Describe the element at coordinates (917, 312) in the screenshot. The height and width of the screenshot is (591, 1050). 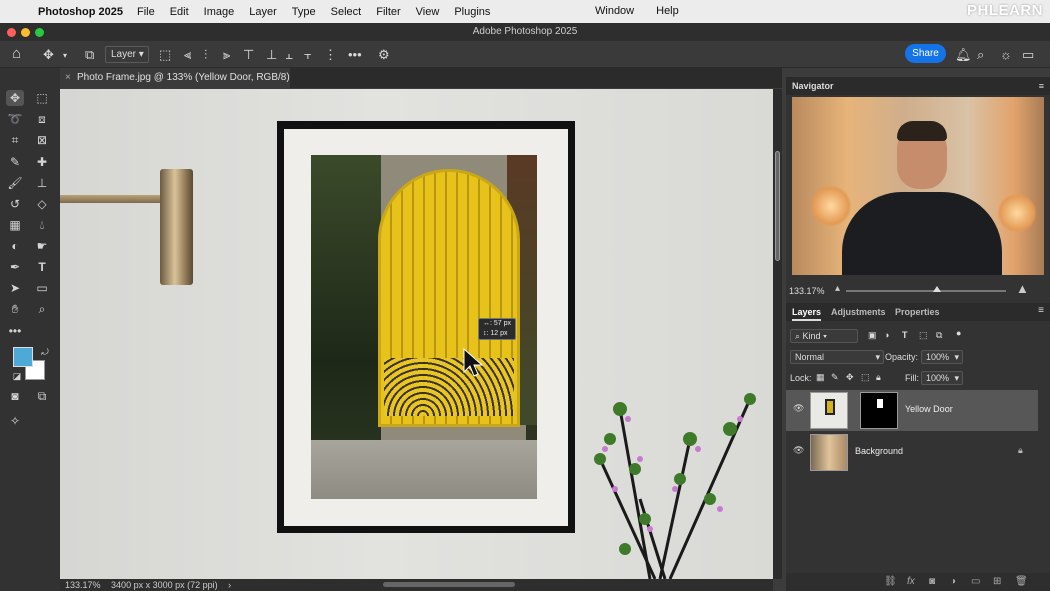
I see `tab-properties: Properties` at that location.